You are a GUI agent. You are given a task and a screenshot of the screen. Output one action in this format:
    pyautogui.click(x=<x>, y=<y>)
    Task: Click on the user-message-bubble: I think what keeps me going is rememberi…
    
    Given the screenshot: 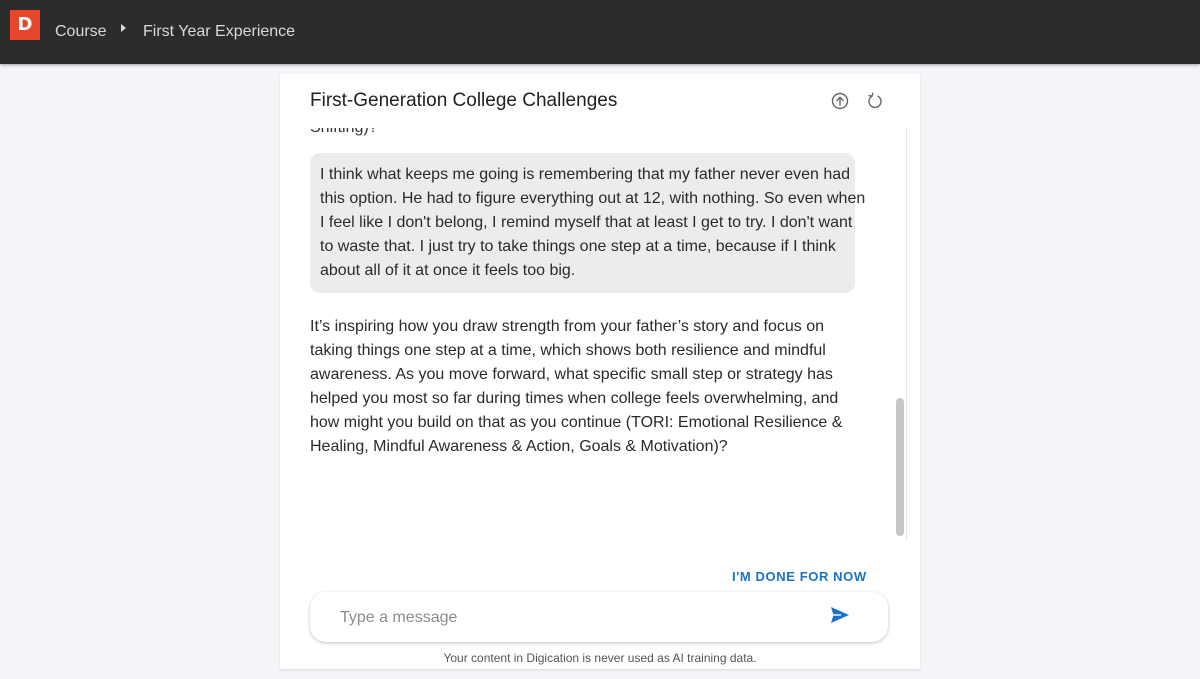 What is the action you would take?
    pyautogui.click(x=587, y=223)
    